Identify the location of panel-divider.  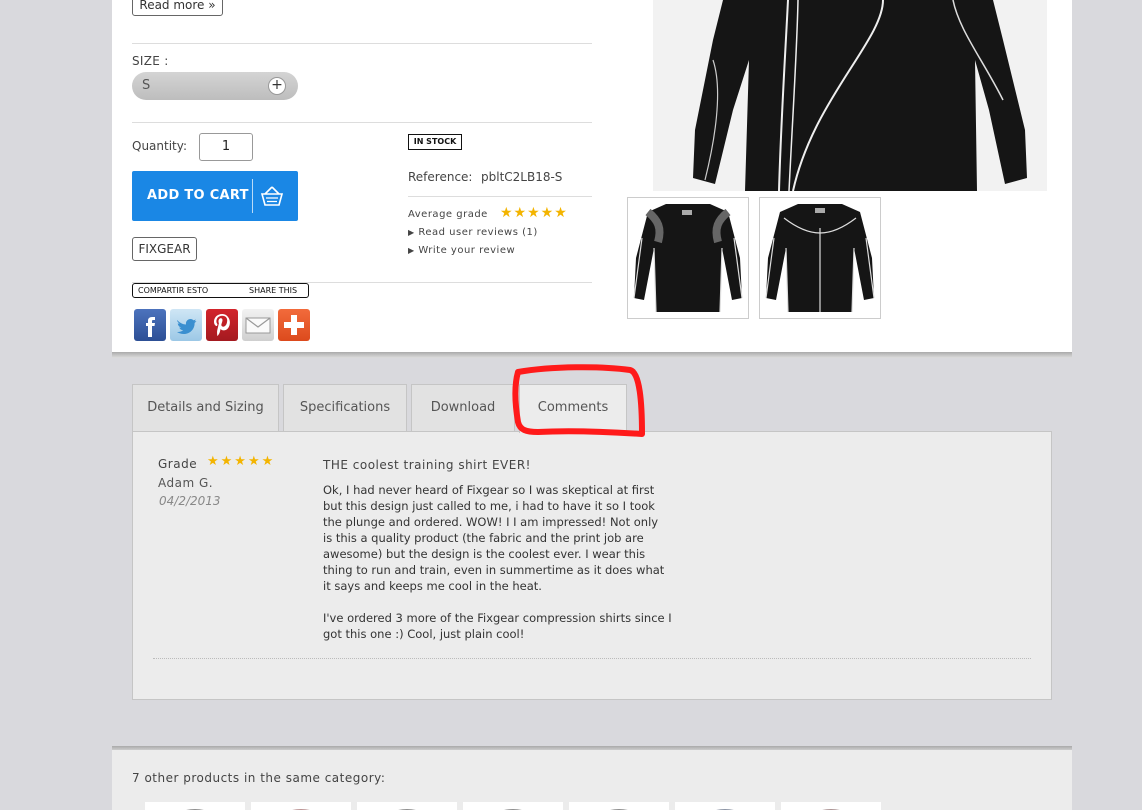
(592, 355).